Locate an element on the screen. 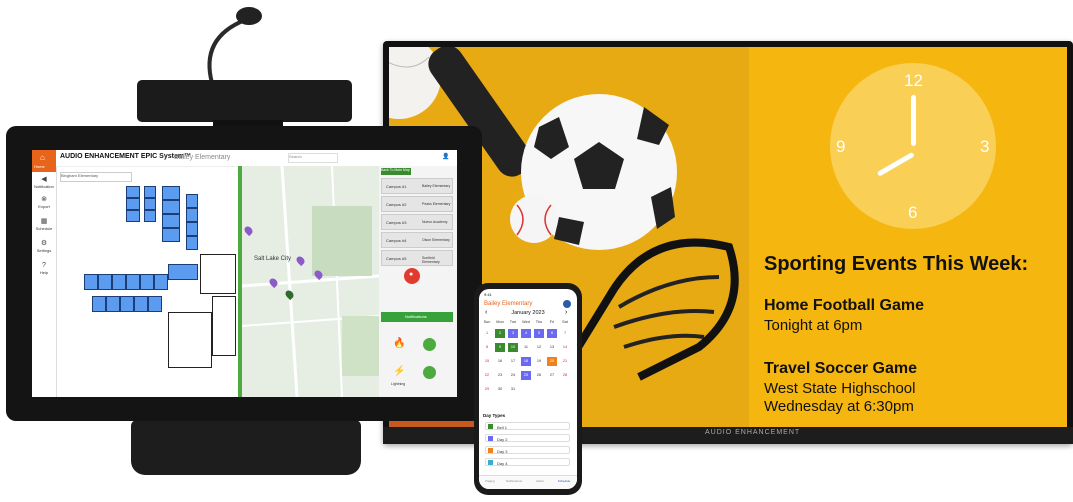 This screenshot has width=1073, height=502. tab-notifications: Notifications is located at coordinates (514, 481).